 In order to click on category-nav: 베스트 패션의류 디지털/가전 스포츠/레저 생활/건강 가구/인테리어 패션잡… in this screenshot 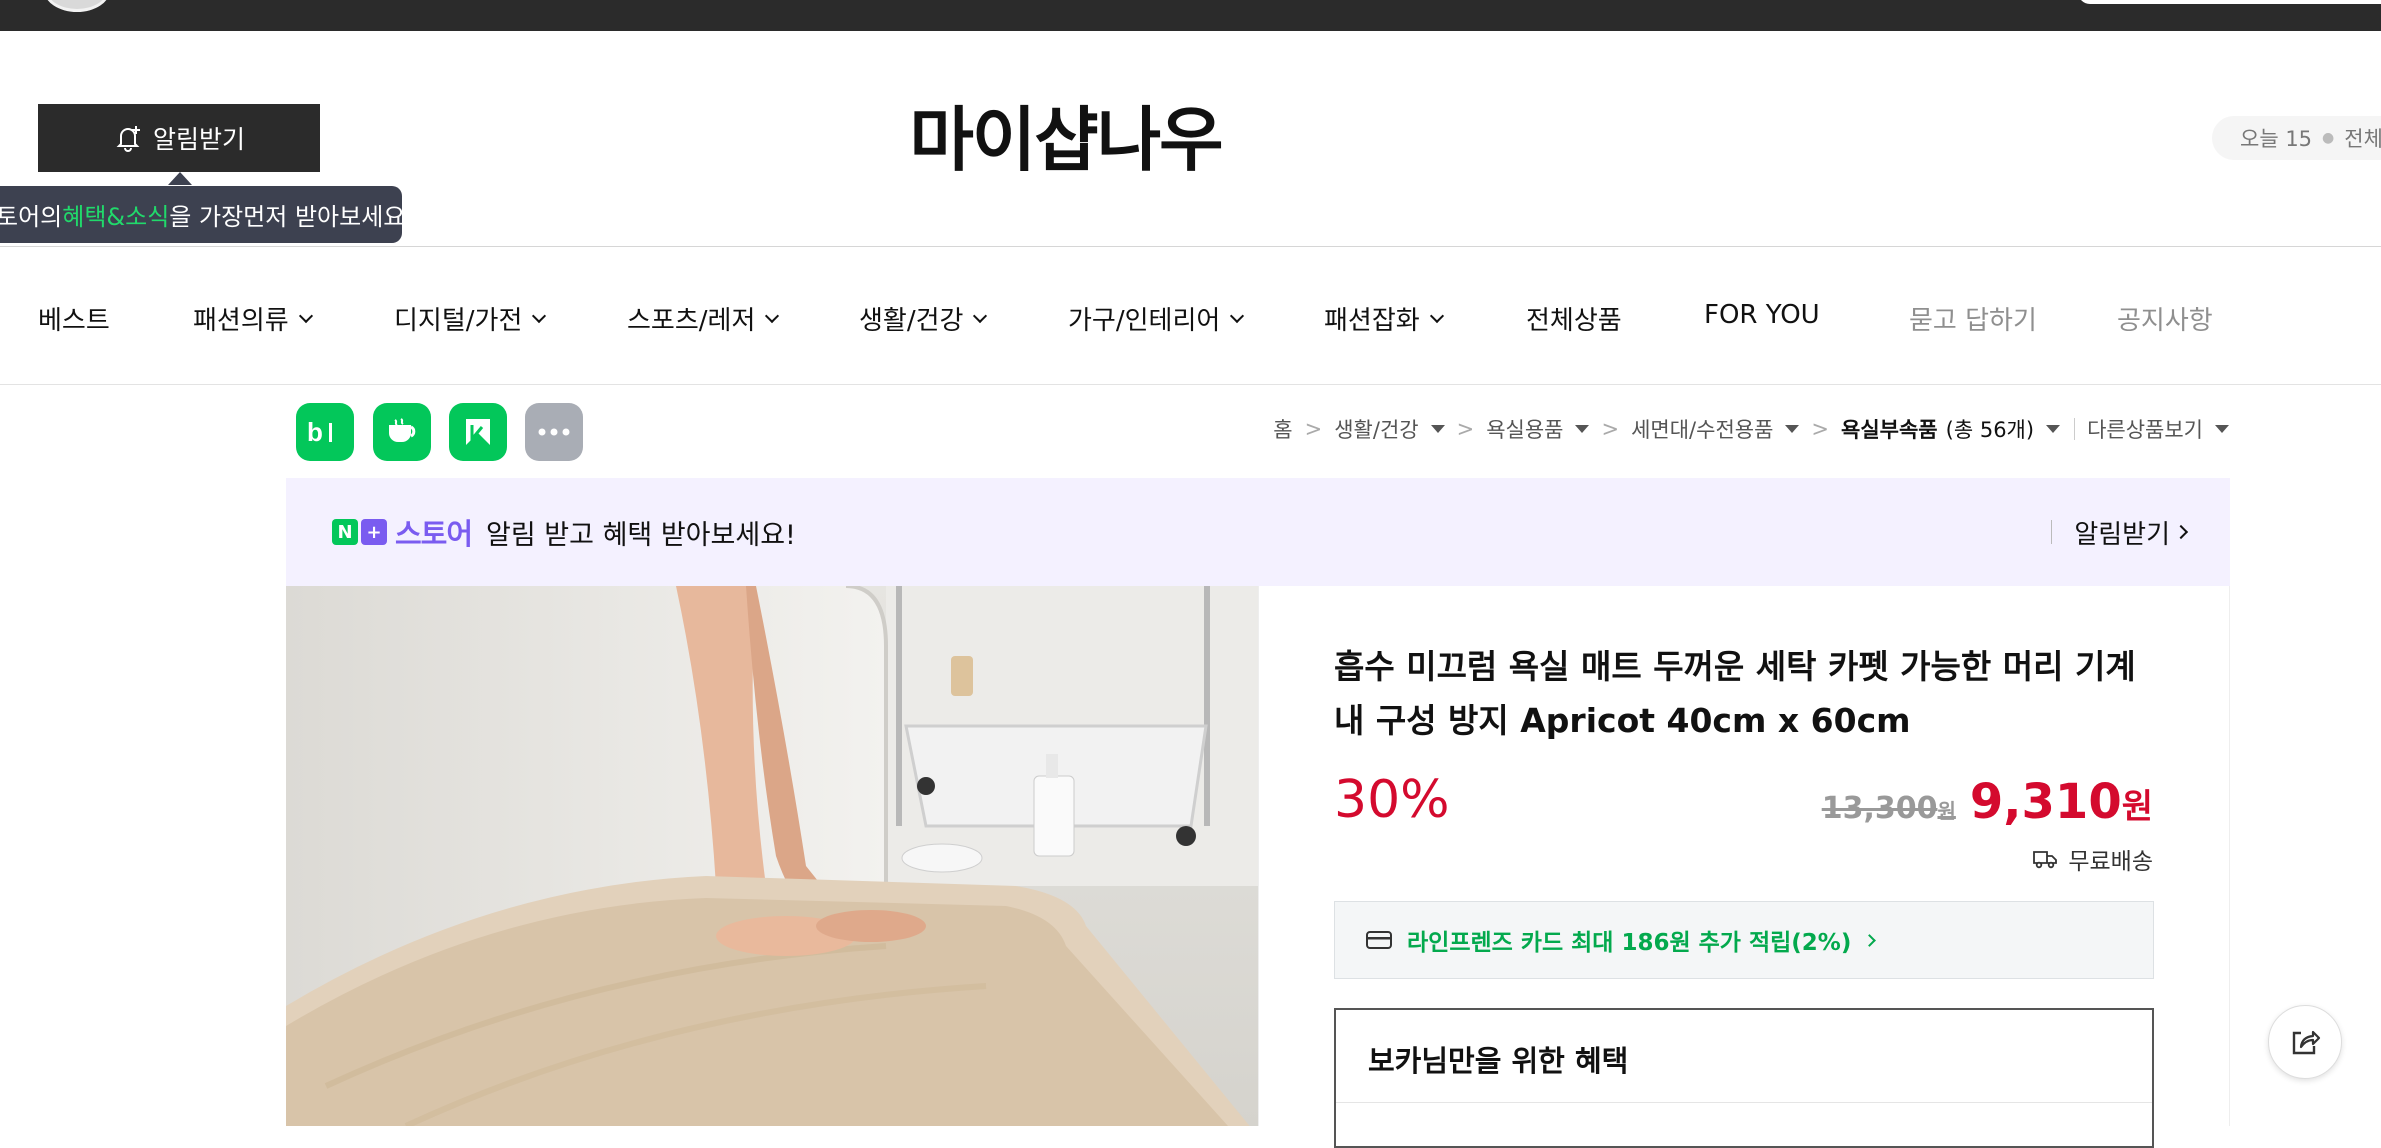, I will do `click(1190, 316)`.